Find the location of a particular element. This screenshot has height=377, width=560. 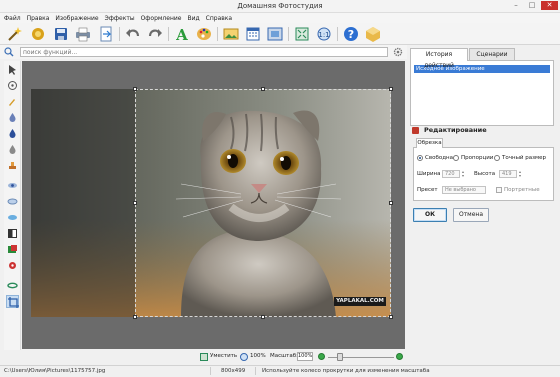

help-icon: ? is located at coordinates (351, 34).